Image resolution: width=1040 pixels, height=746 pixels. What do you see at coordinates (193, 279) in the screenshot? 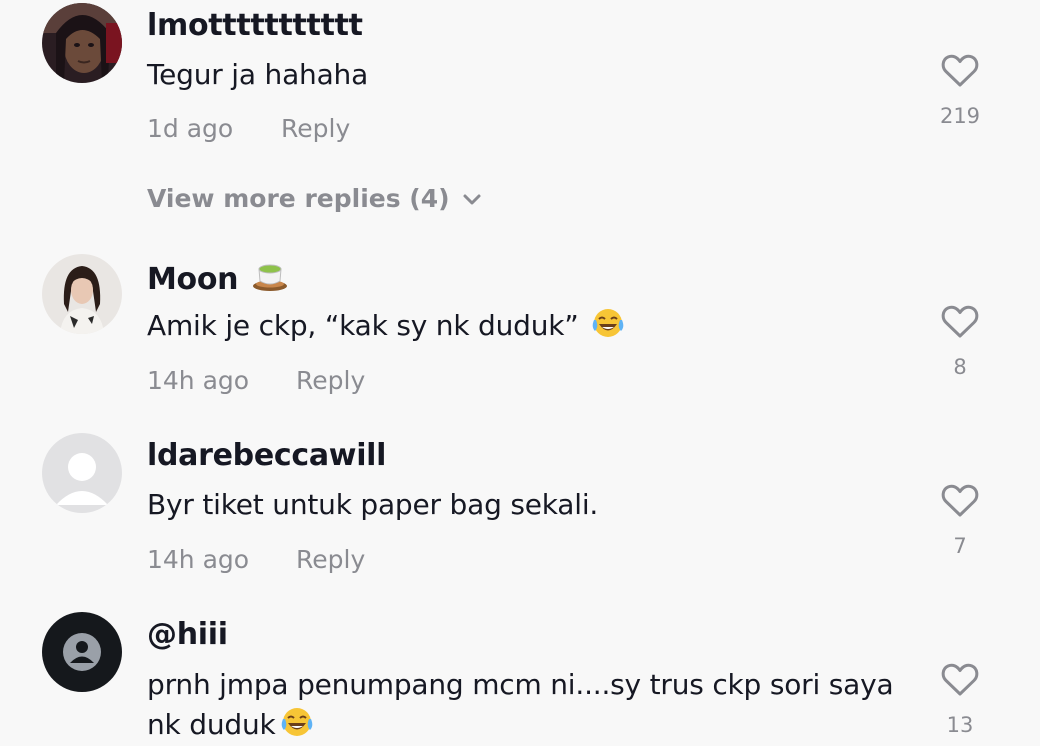
I see `username-text: Moon` at bounding box center [193, 279].